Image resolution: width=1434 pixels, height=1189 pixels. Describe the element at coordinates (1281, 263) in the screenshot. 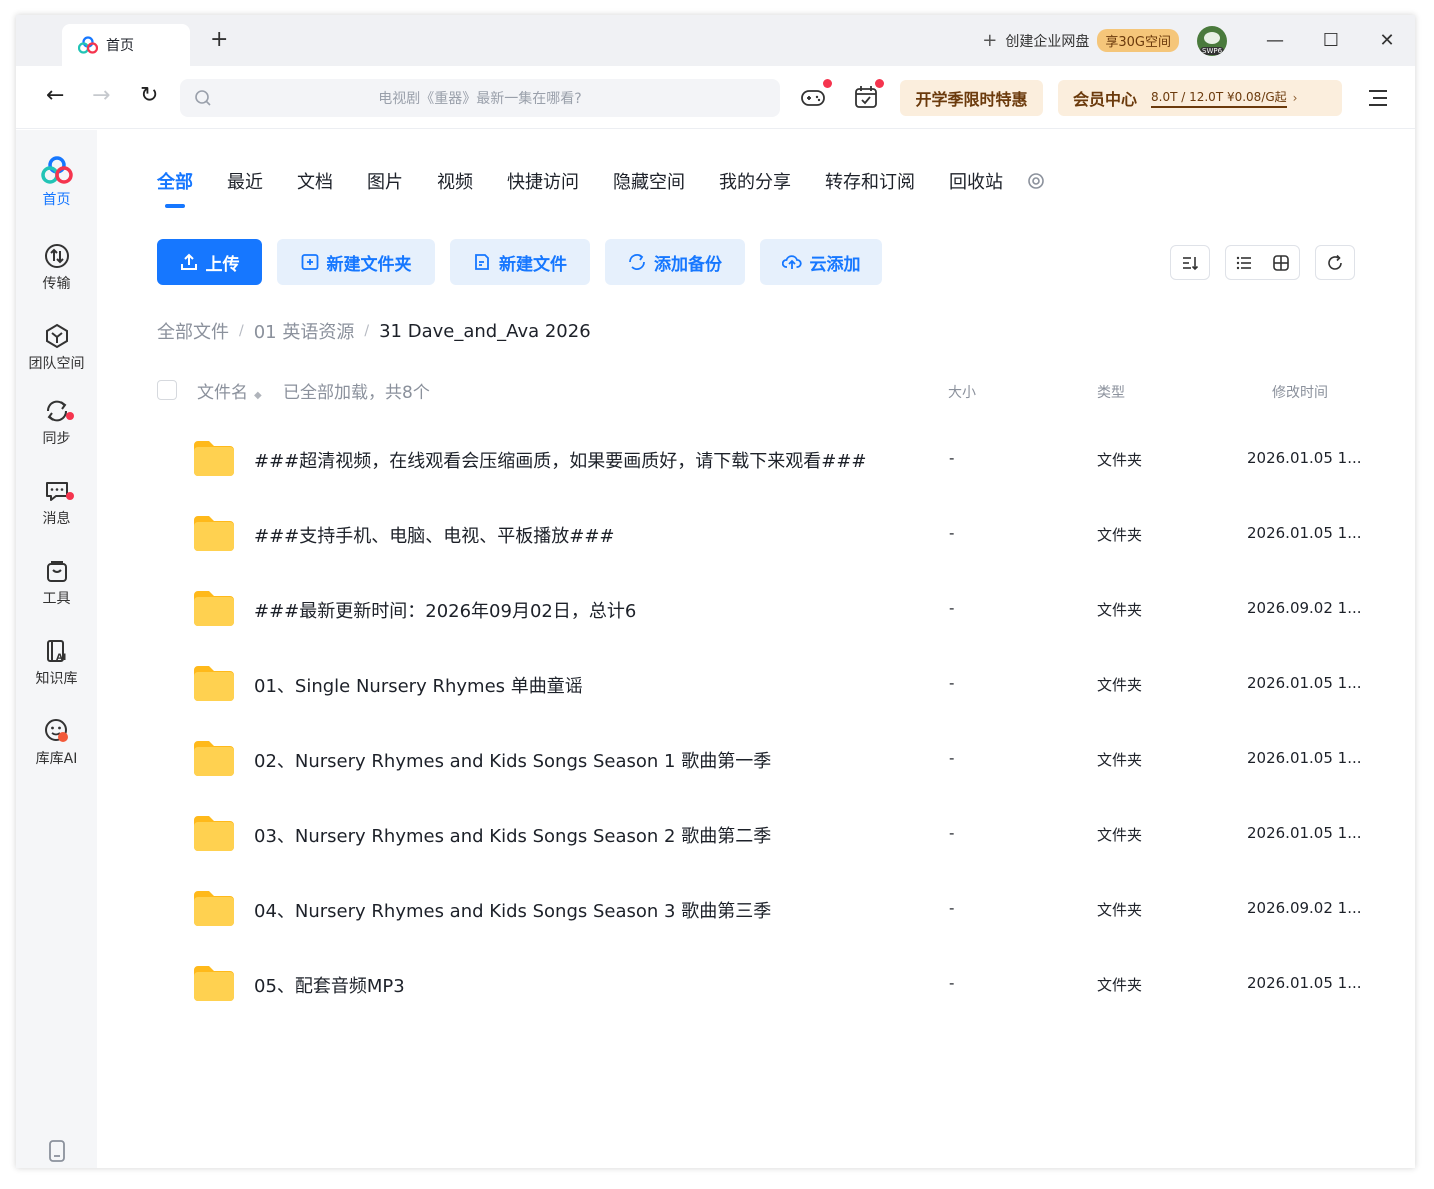

I see `grid-view-icon` at that location.